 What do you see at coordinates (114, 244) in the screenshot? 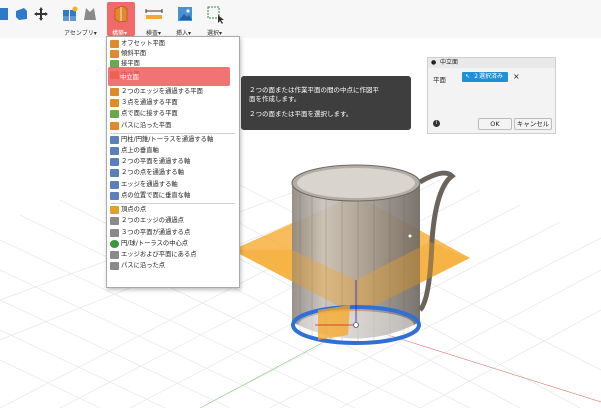
I see `point-center-icon` at bounding box center [114, 244].